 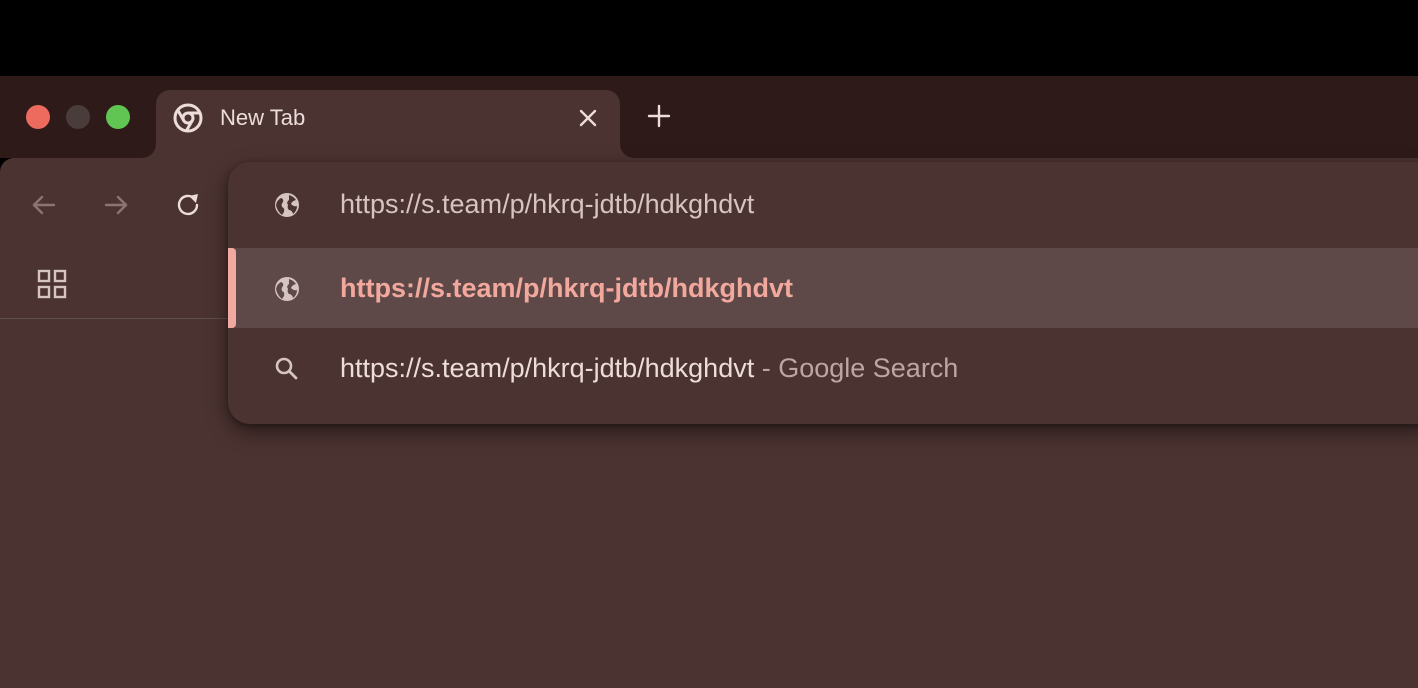 I want to click on tab-corner-left, so click(x=149, y=151).